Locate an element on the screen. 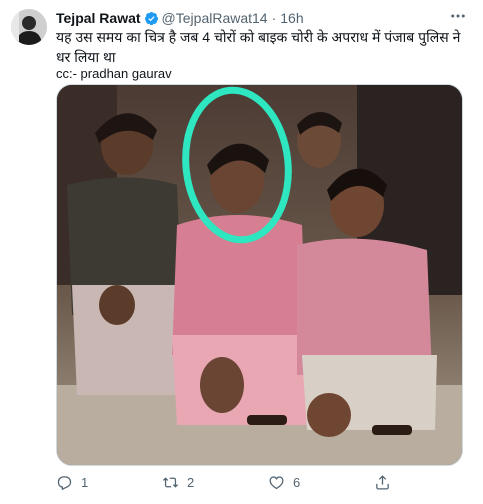  share-icon is located at coordinates (382, 482).